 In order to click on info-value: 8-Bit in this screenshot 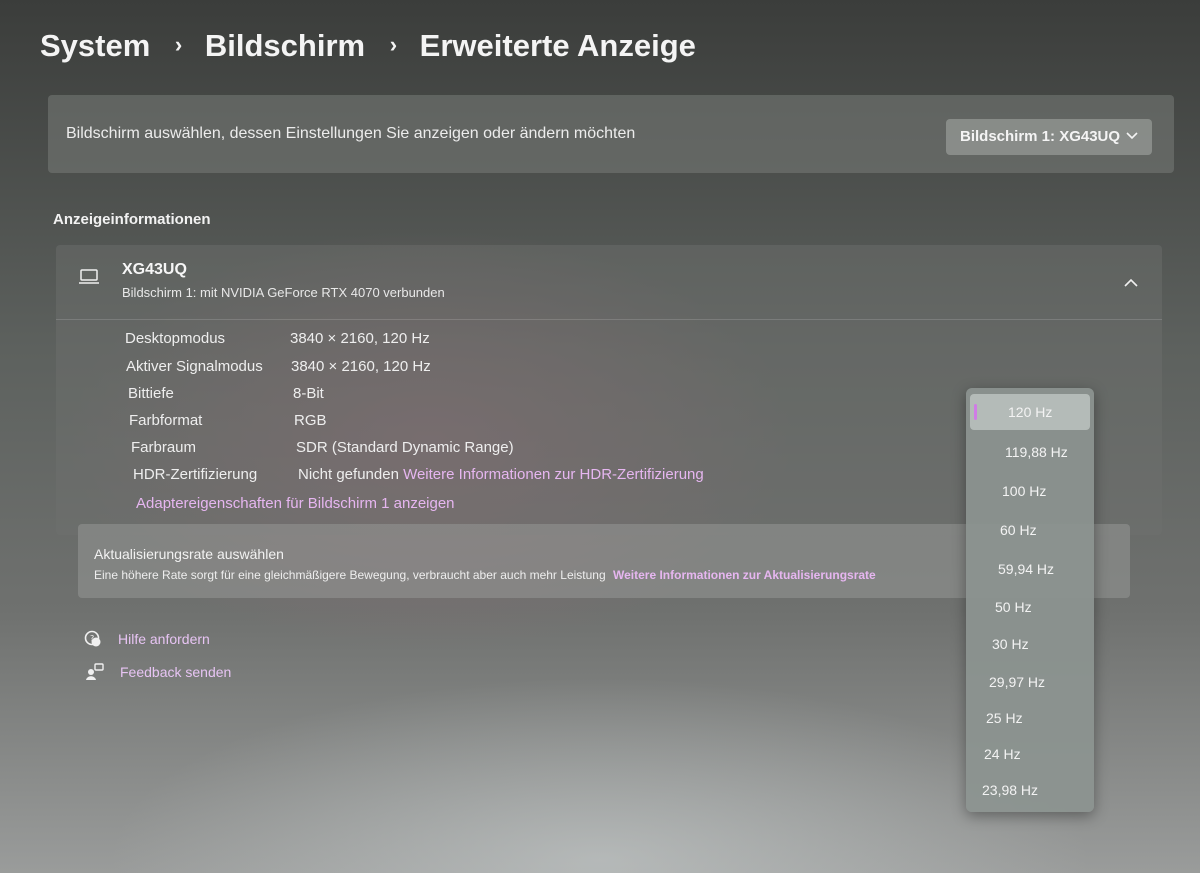, I will do `click(308, 393)`.